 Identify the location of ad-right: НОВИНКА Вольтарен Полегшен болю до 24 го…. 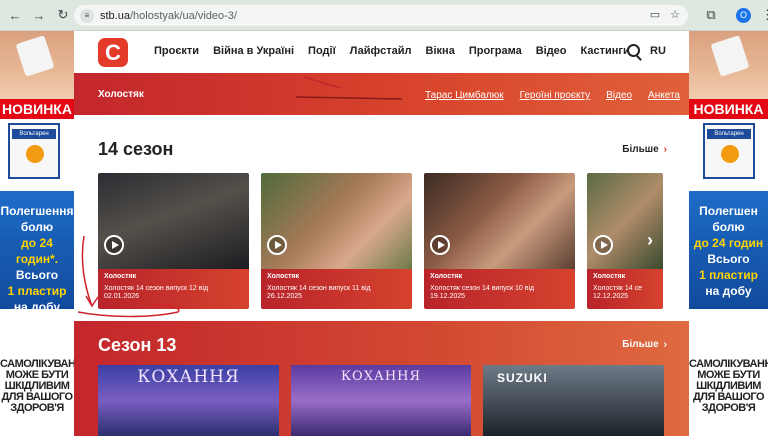
(728, 233).